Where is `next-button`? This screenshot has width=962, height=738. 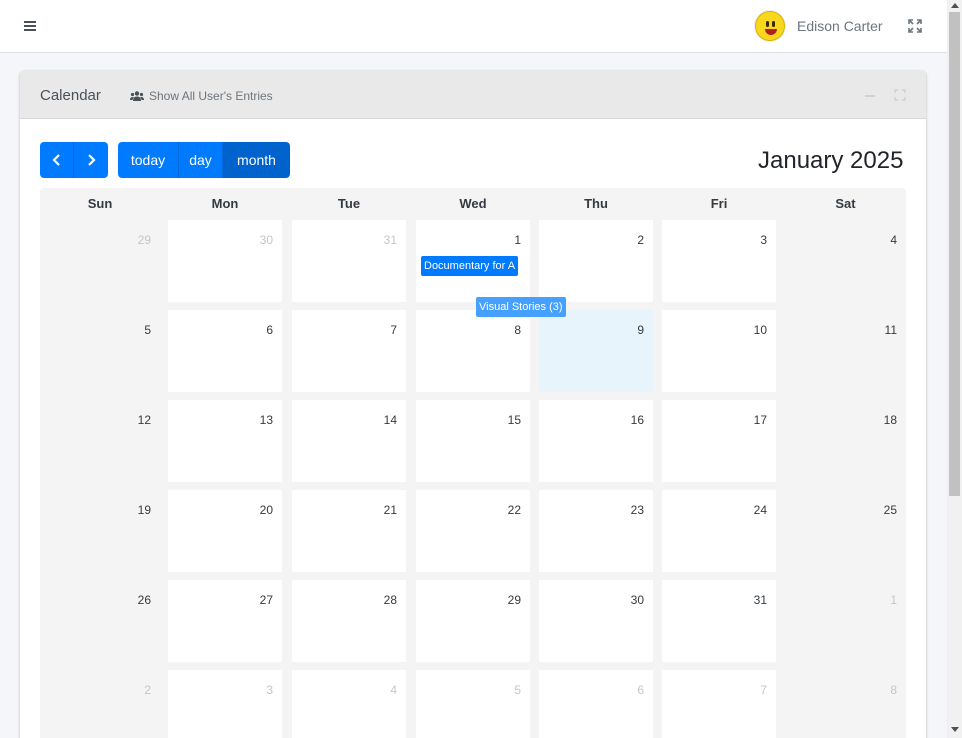
next-button is located at coordinates (91, 160).